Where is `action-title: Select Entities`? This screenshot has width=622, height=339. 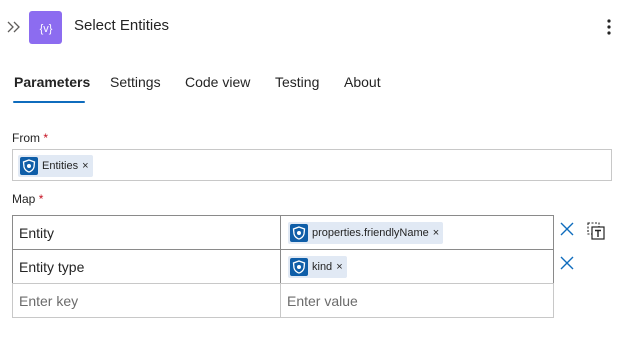 action-title: Select Entities is located at coordinates (122, 25).